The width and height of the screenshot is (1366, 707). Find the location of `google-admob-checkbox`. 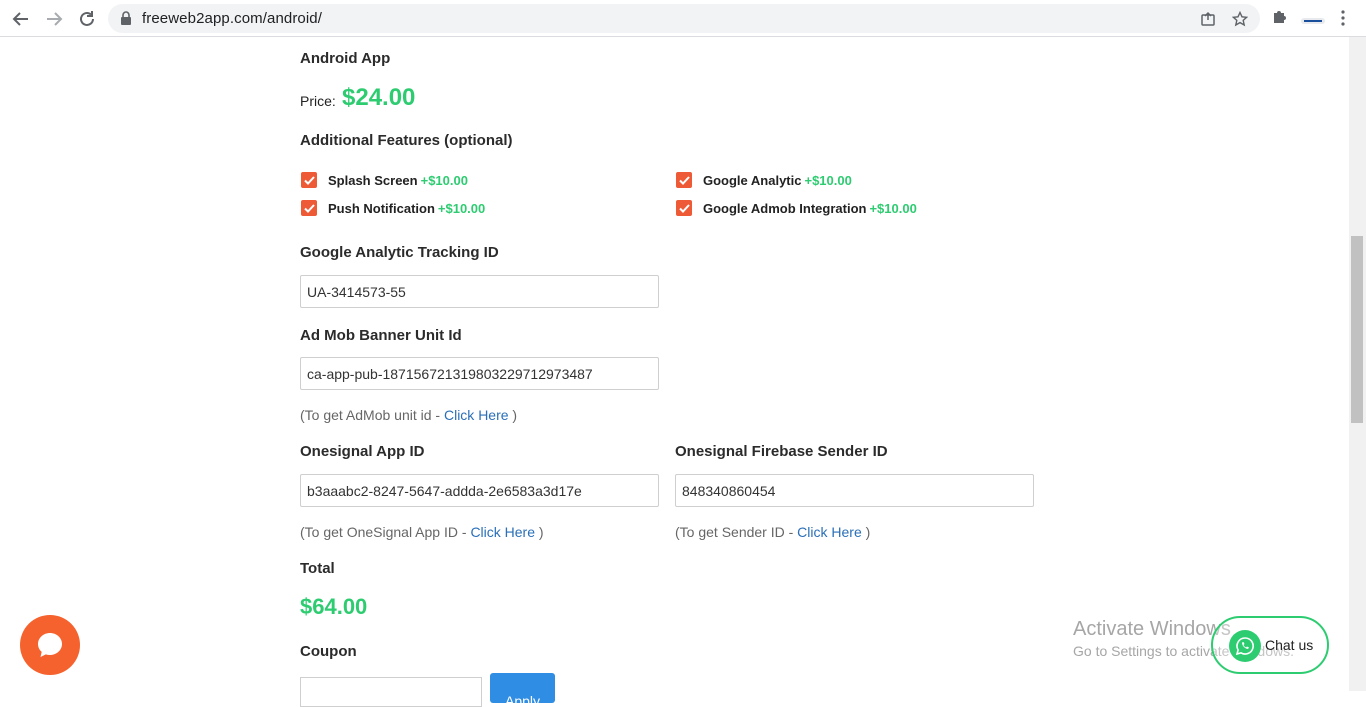

google-admob-checkbox is located at coordinates (684, 208).